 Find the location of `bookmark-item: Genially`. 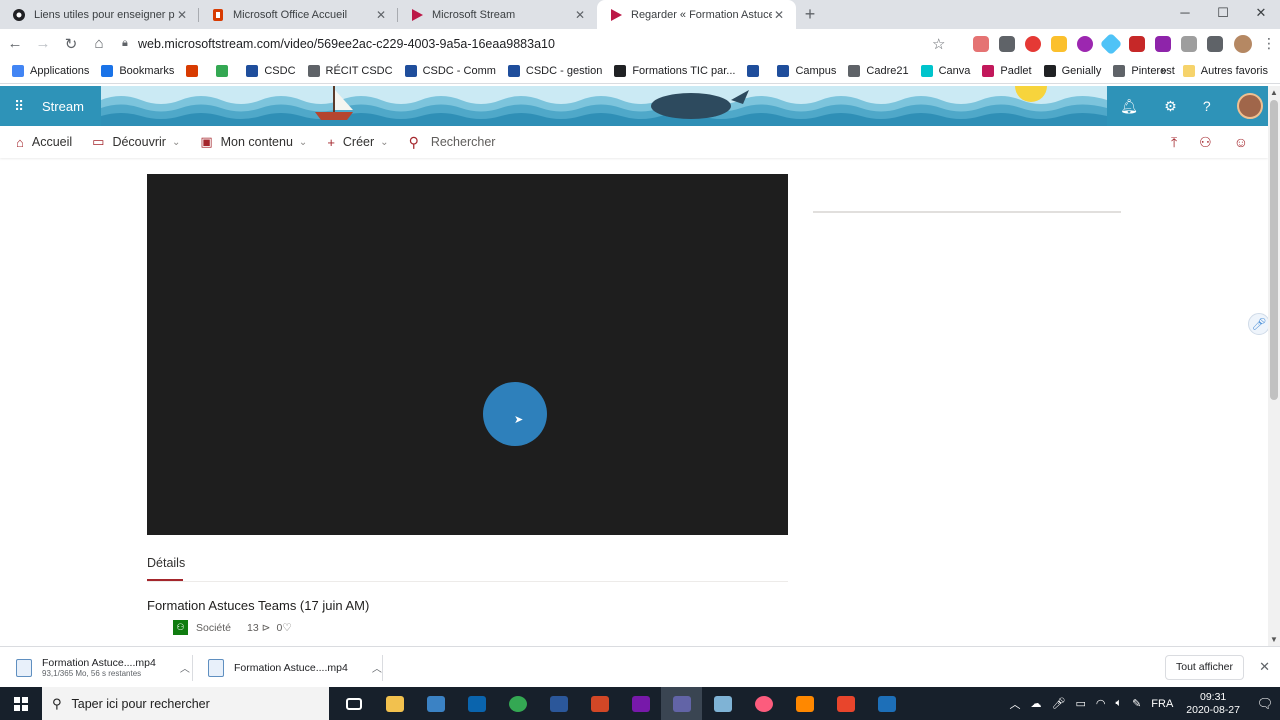

bookmark-item: Genially is located at coordinates (1072, 70).